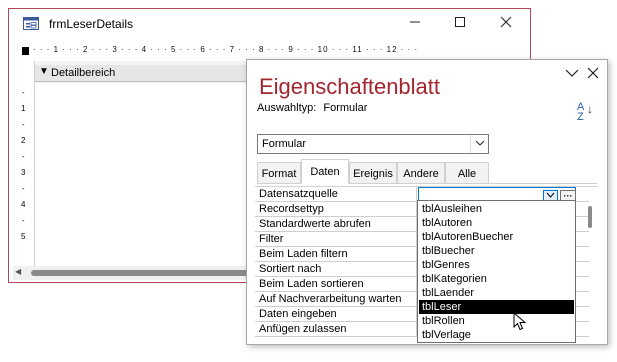 The height and width of the screenshot is (362, 617). Describe the element at coordinates (585, 112) in the screenshot. I see `sort-az-icon: A Z ↓` at that location.